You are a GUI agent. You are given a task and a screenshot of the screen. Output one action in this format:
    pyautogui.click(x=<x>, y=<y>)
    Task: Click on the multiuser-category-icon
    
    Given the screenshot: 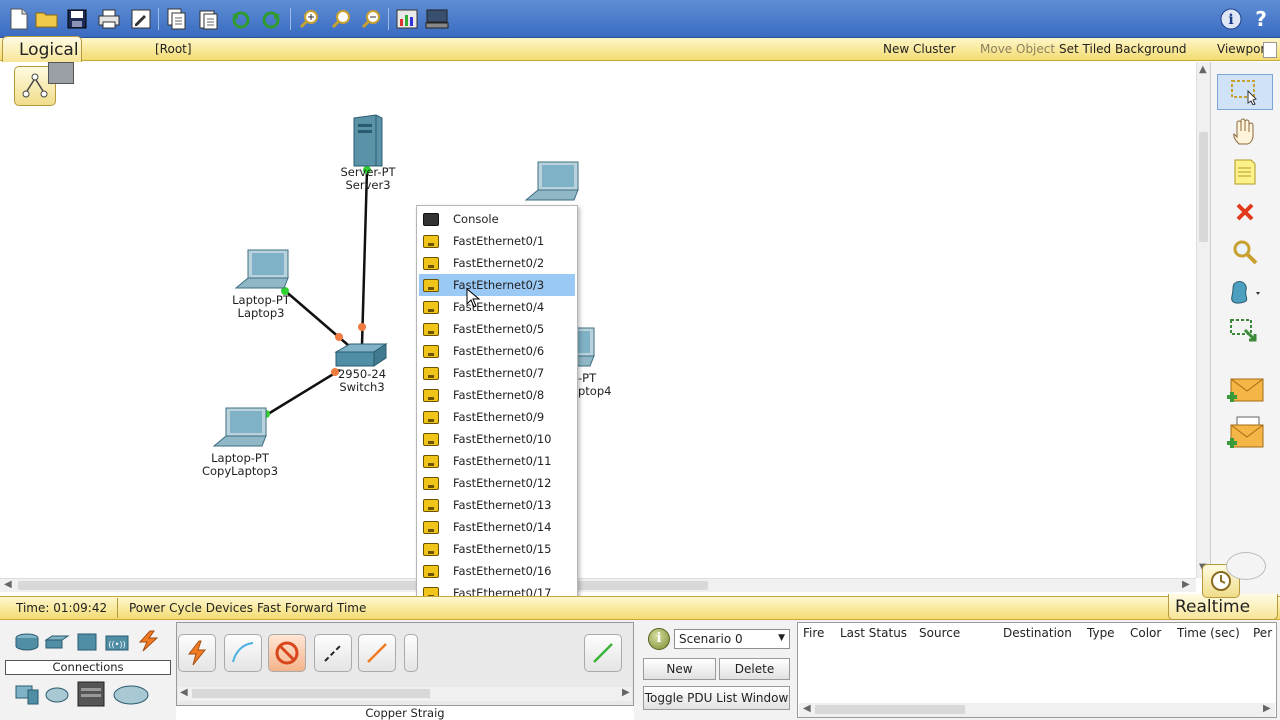 What is the action you would take?
    pyautogui.click(x=131, y=696)
    